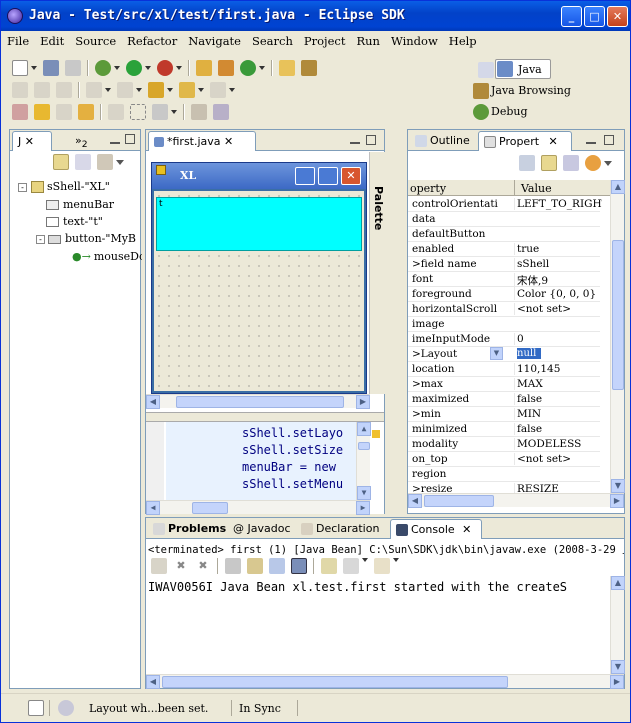 The height and width of the screenshot is (723, 631). What do you see at coordinates (259, 224) in the screenshot?
I see `text-widget: t` at bounding box center [259, 224].